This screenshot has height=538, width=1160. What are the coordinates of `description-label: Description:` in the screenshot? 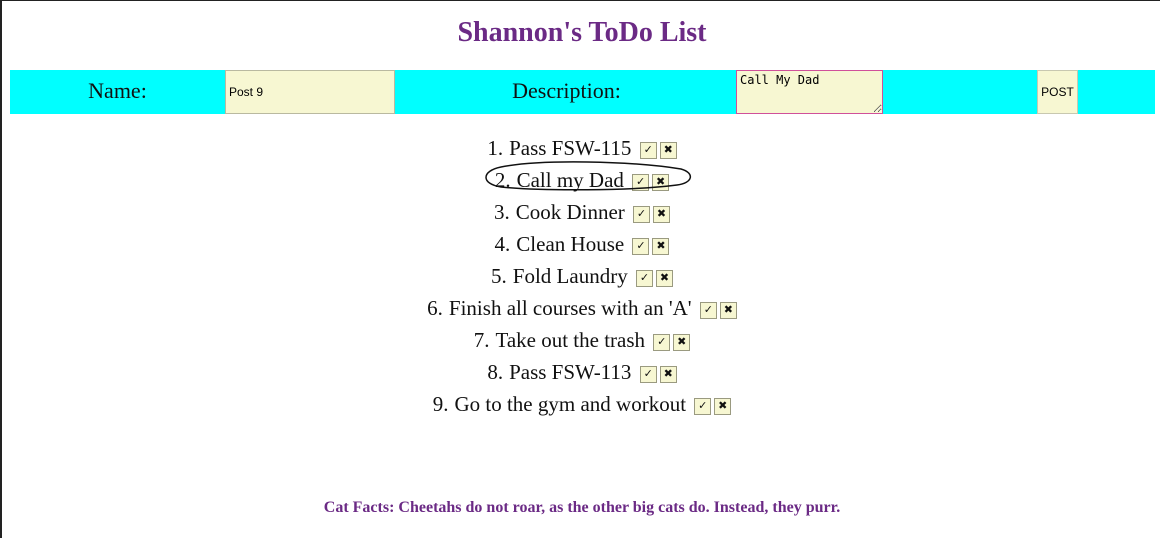 It's located at (566, 90).